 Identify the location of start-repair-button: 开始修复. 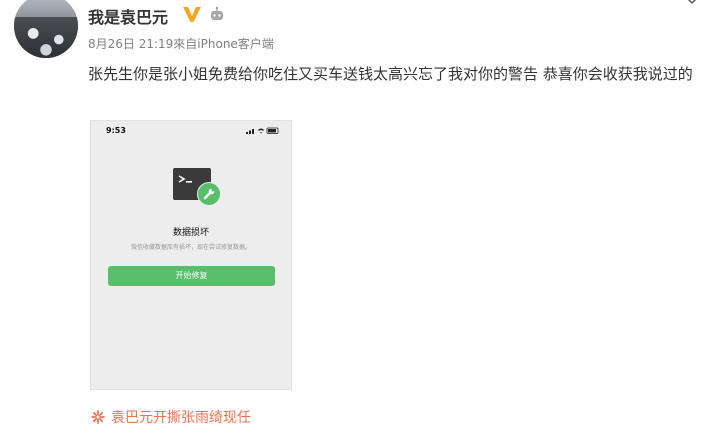
(191, 276).